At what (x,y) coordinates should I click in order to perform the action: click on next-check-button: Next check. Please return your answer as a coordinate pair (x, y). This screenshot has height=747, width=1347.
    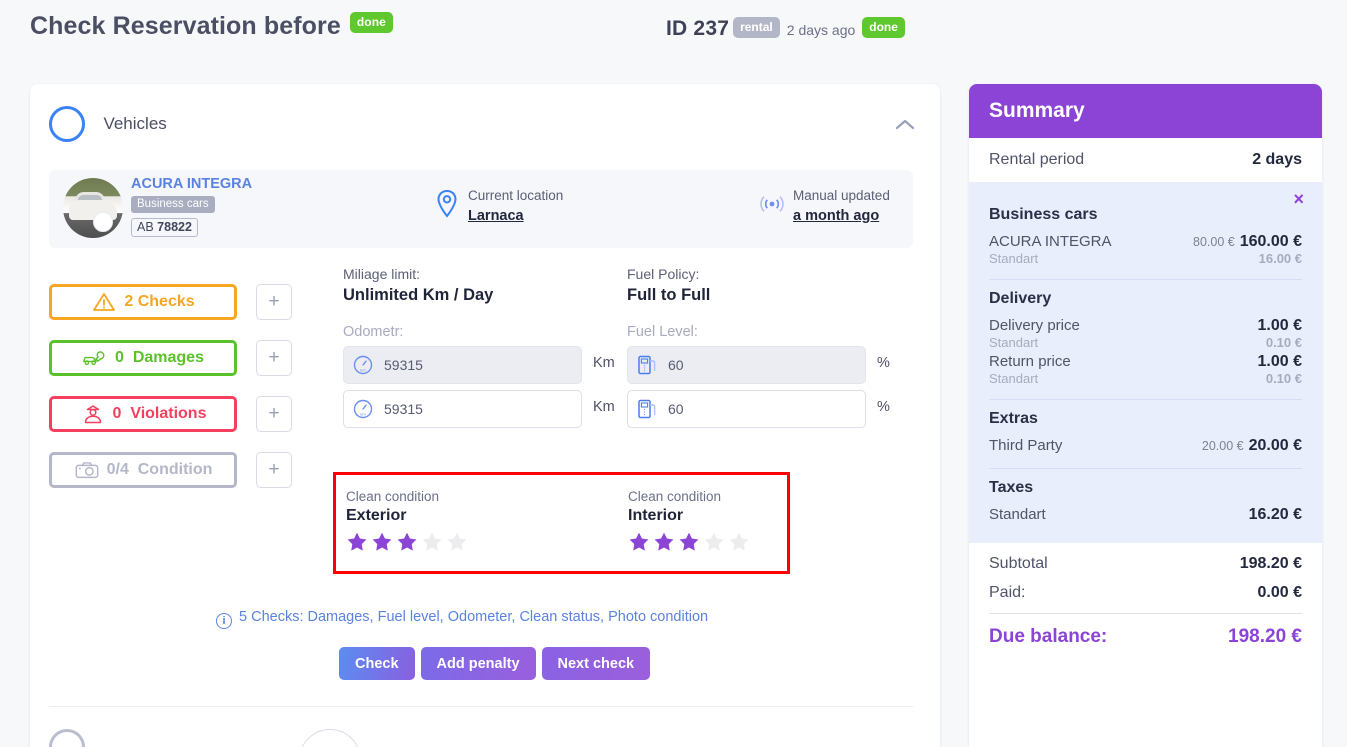
    Looking at the image, I should click on (596, 663).